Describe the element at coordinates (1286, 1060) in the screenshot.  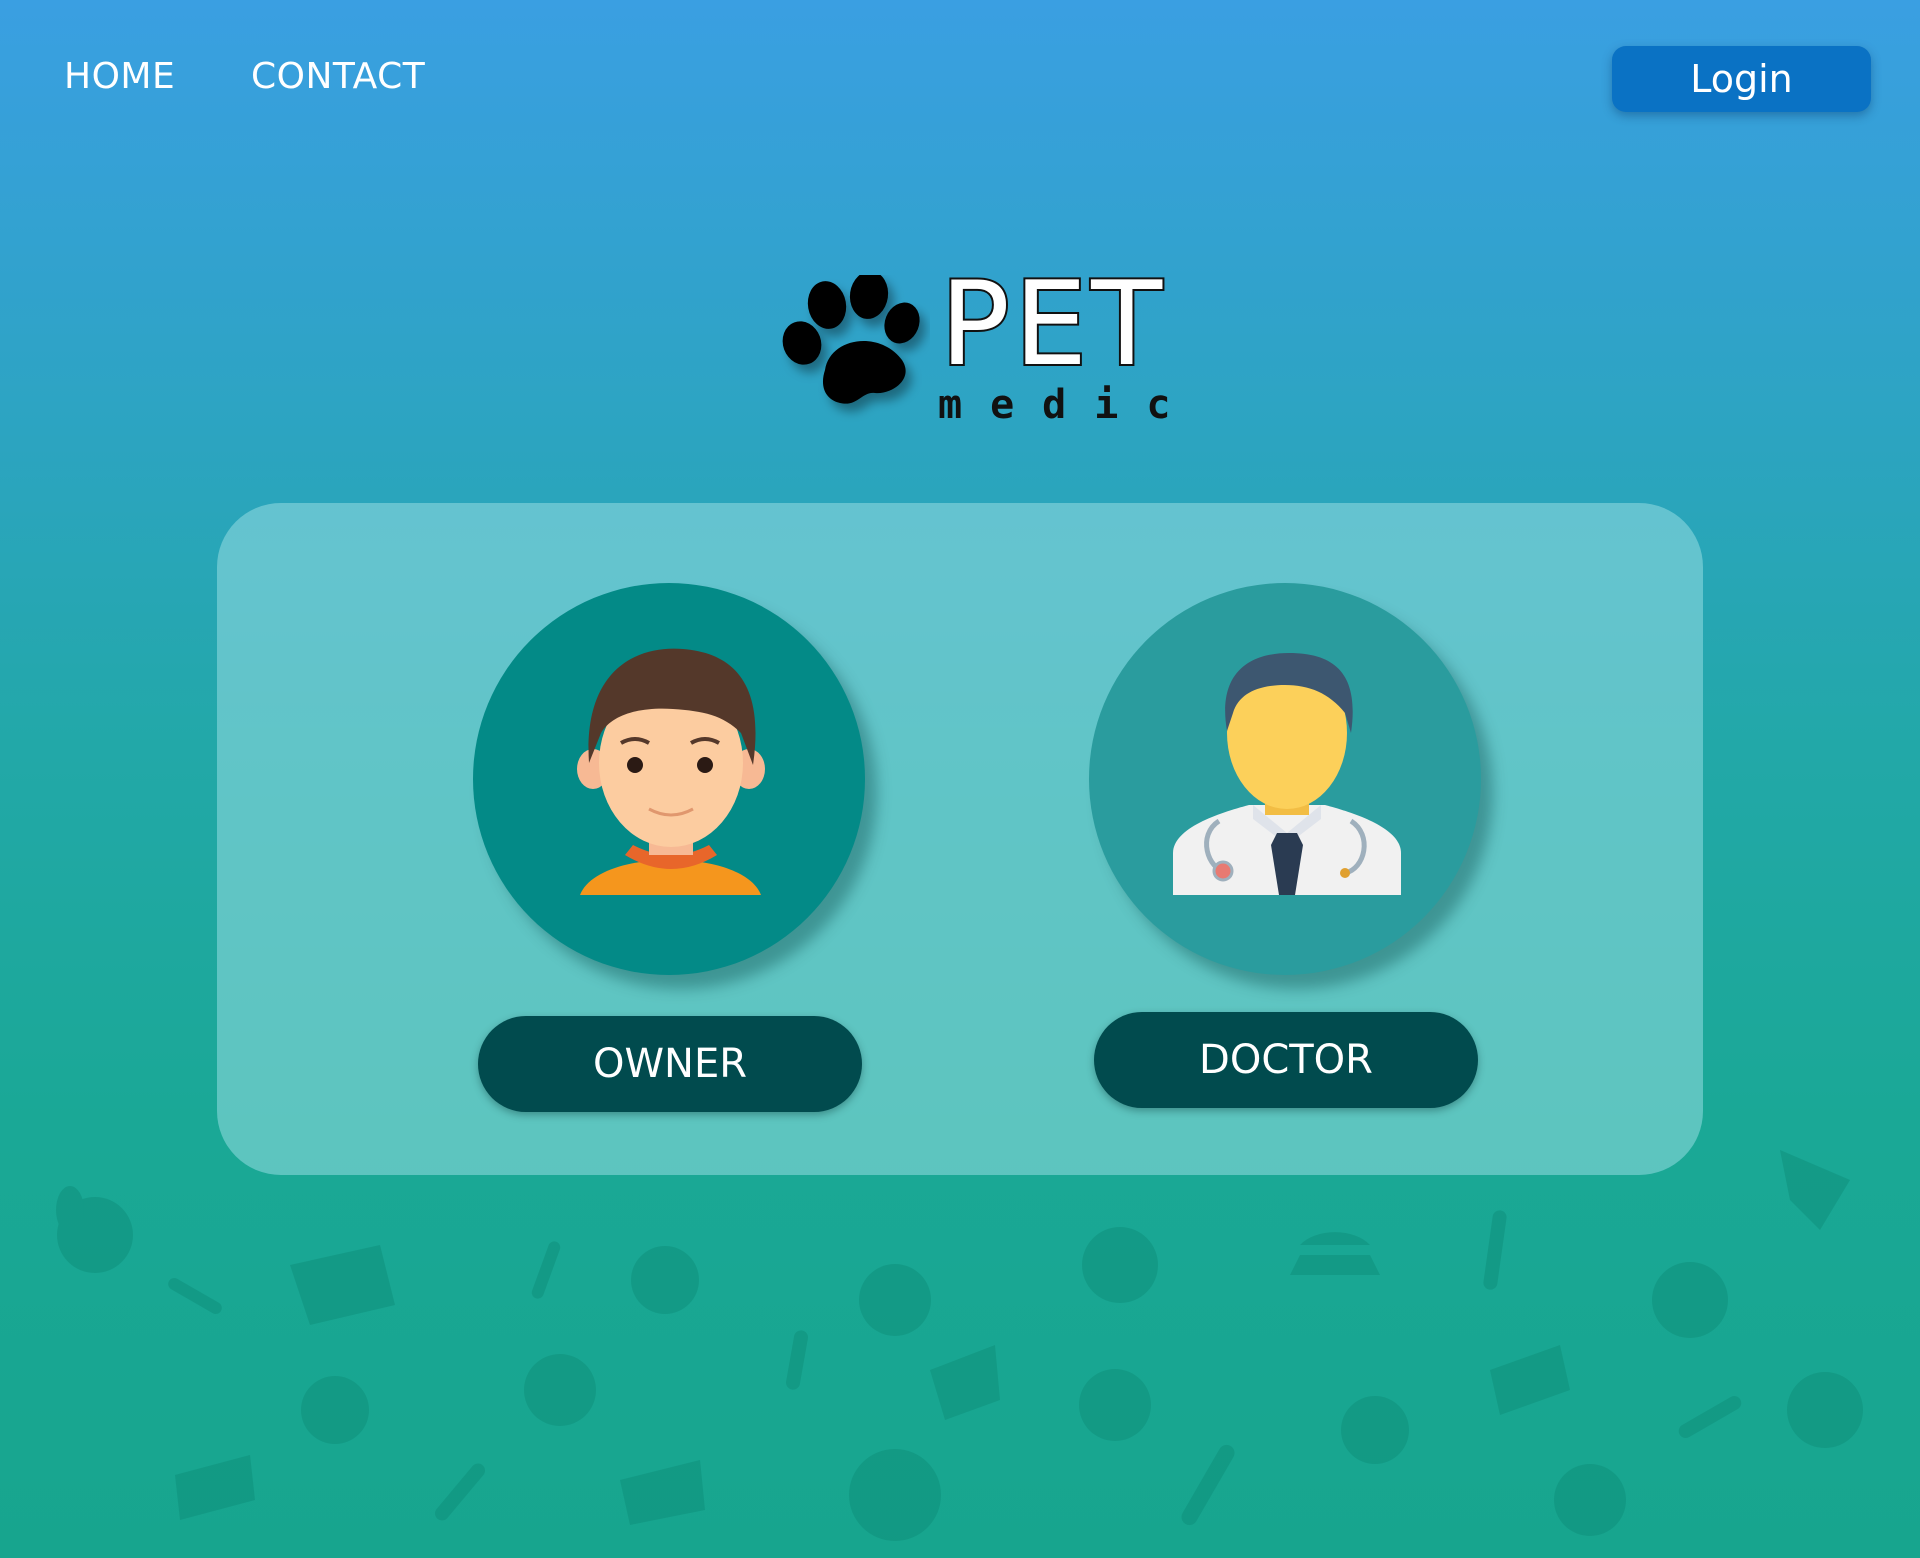
I see `doctor-button: DOCTOR` at that location.